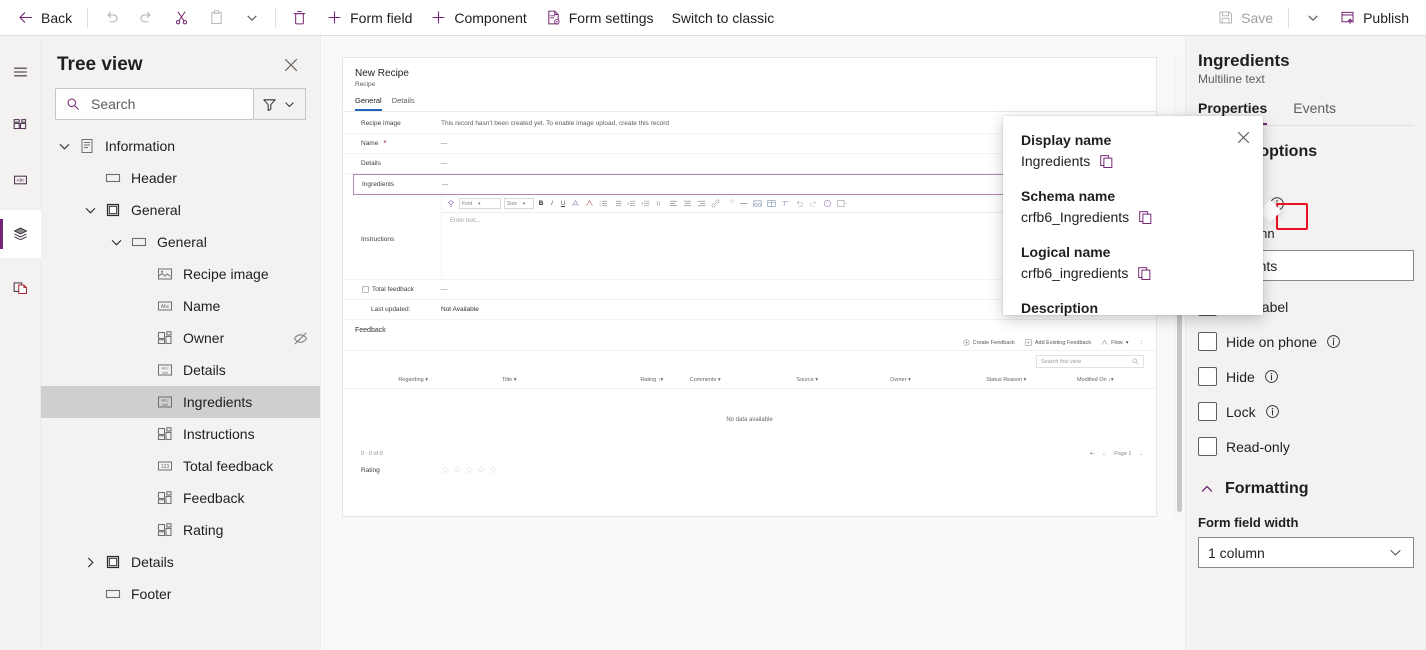 The image size is (1426, 650). What do you see at coordinates (180, 498) in the screenshot?
I see `tree-node-feedback: Feedback` at bounding box center [180, 498].